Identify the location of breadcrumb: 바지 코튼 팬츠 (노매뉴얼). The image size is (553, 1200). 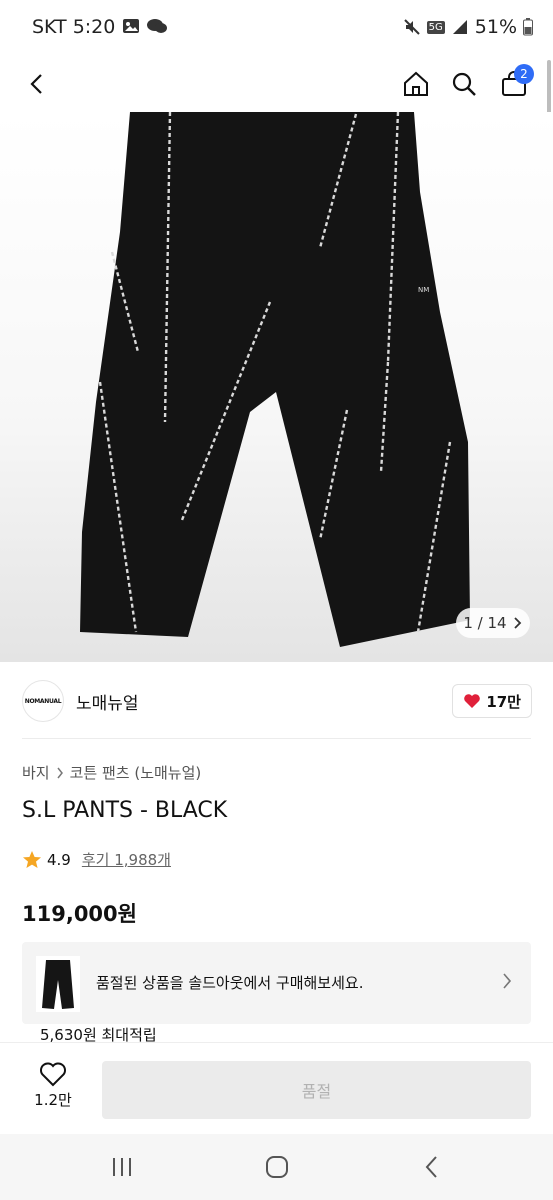
(111, 772).